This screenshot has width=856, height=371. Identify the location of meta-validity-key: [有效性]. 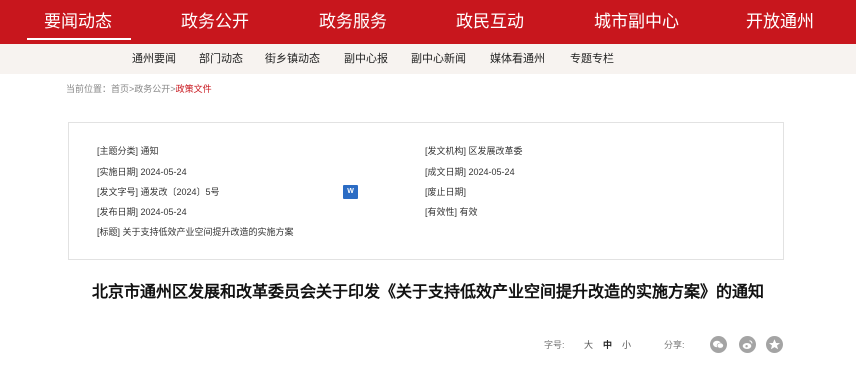
(441, 212).